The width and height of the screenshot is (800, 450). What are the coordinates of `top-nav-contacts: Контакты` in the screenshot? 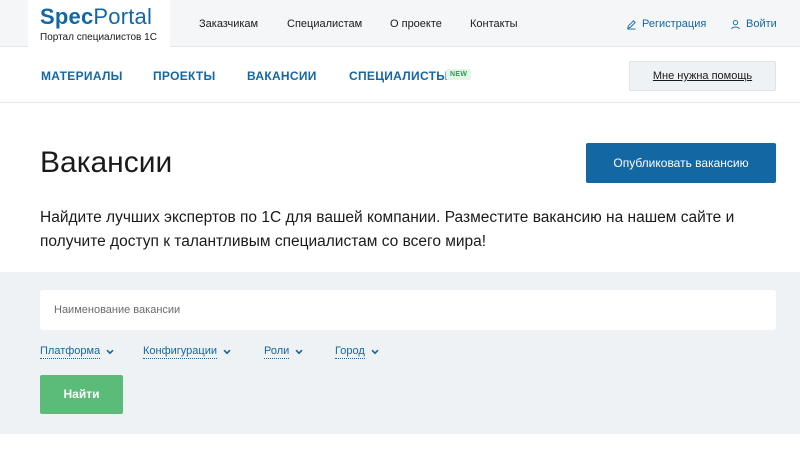 It's located at (494, 24).